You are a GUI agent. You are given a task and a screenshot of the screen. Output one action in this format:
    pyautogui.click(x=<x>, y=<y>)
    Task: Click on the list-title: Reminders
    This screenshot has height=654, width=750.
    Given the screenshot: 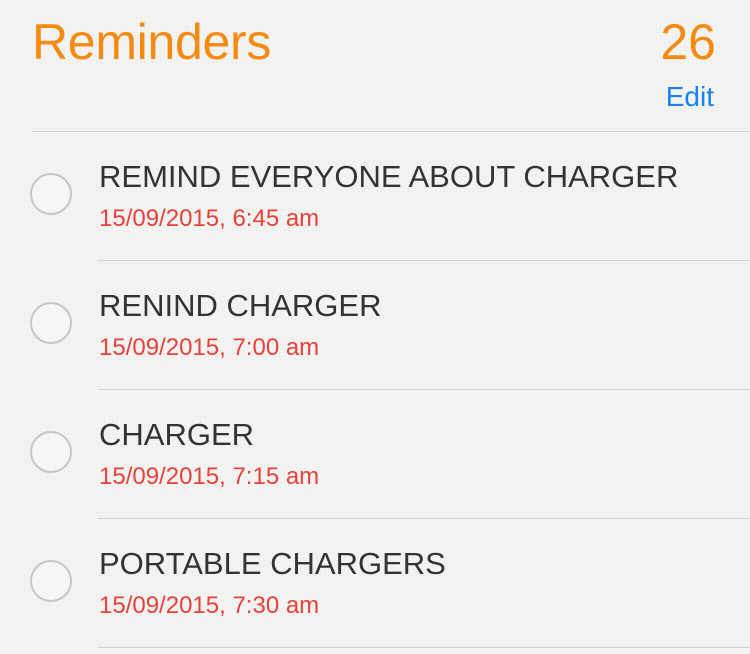 What is the action you would take?
    pyautogui.click(x=152, y=42)
    